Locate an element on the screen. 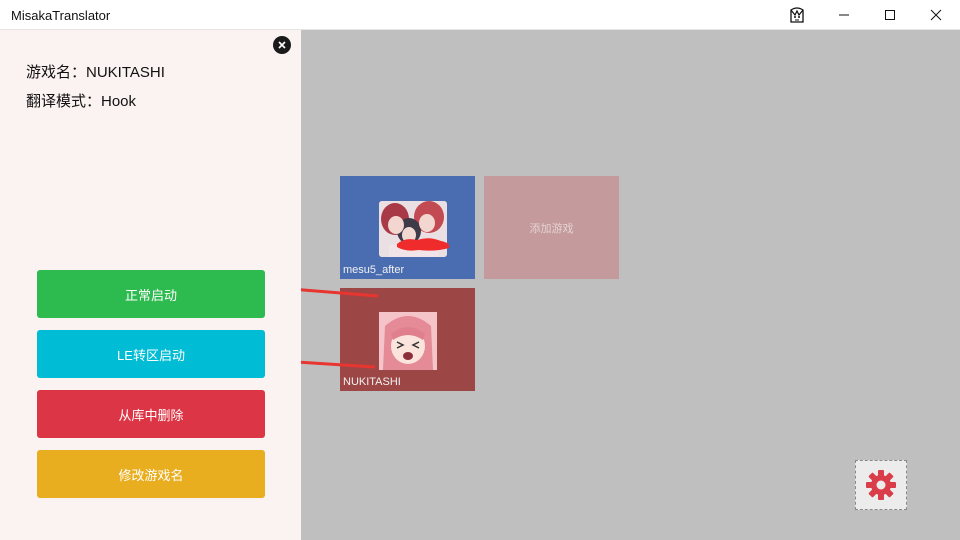 The width and height of the screenshot is (960, 540). minimize-button is located at coordinates (844, 15).